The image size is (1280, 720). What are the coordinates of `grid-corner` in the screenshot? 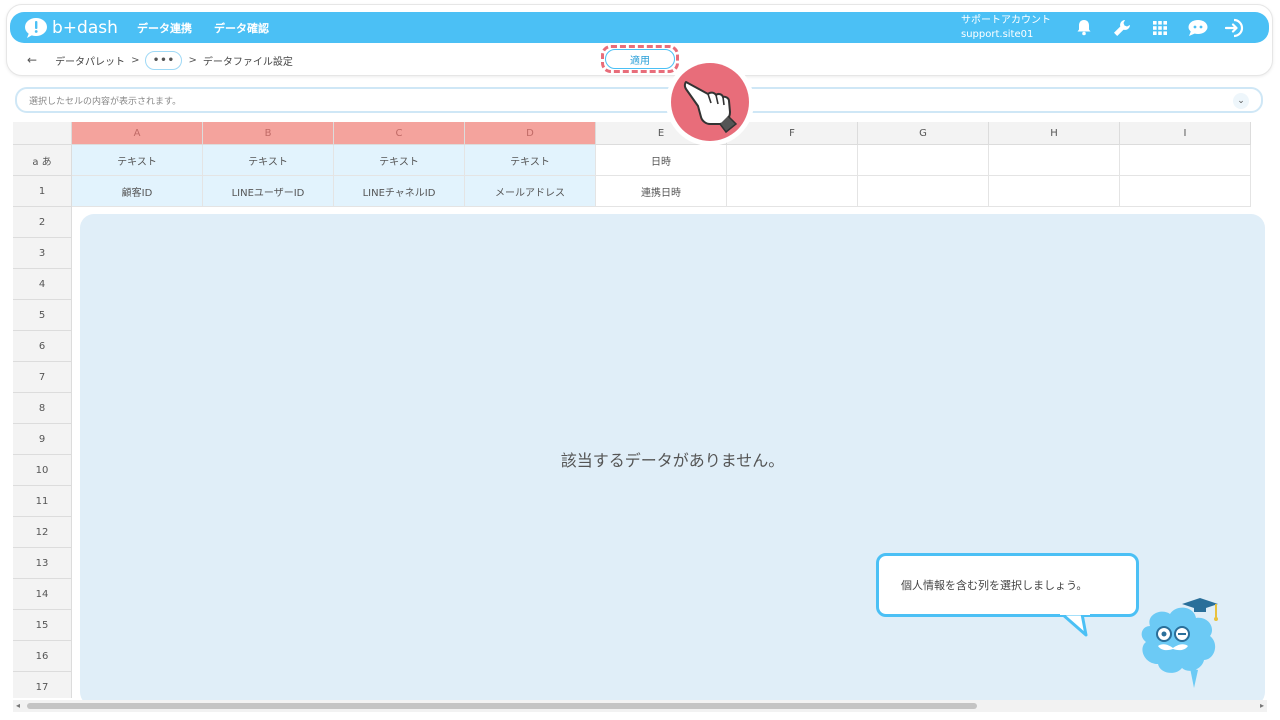 It's located at (42, 133).